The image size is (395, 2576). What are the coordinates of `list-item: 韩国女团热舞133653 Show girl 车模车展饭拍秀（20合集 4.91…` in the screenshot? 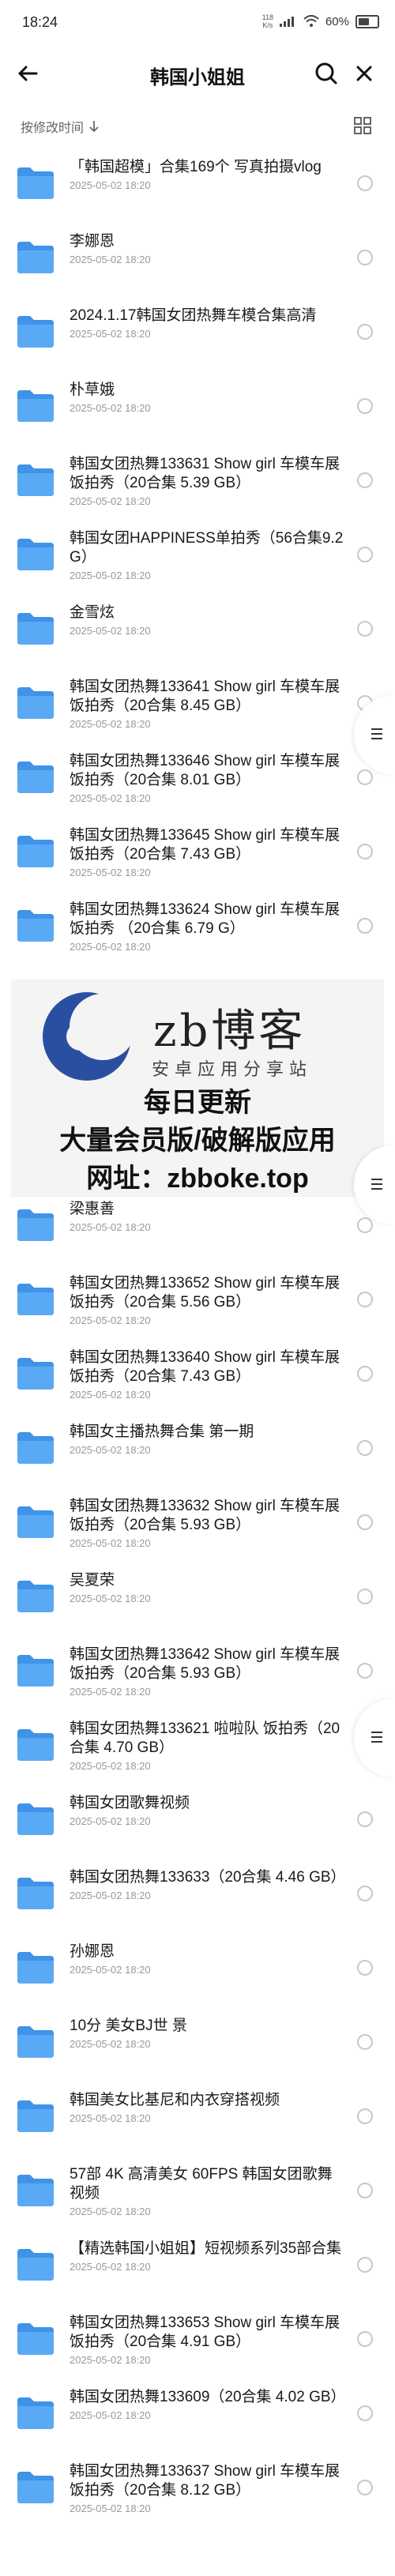 It's located at (198, 2341).